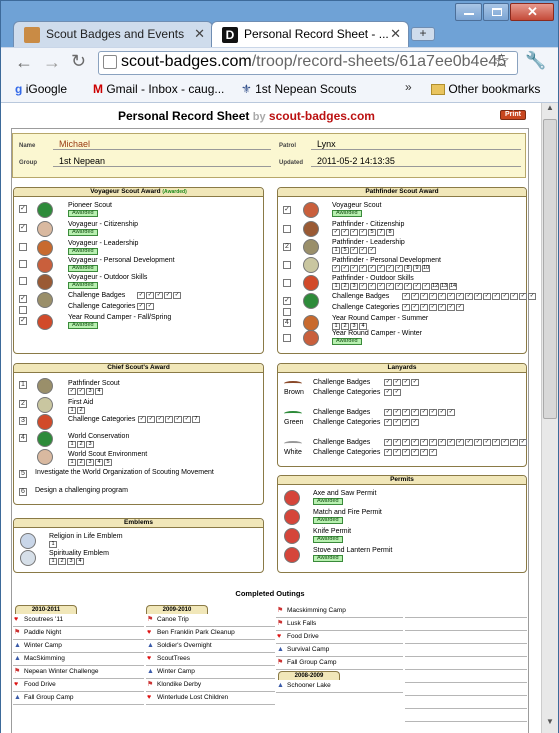 The height and width of the screenshot is (733, 559). Describe the element at coordinates (417, 268) in the screenshot. I see `progress-box: 9` at that location.